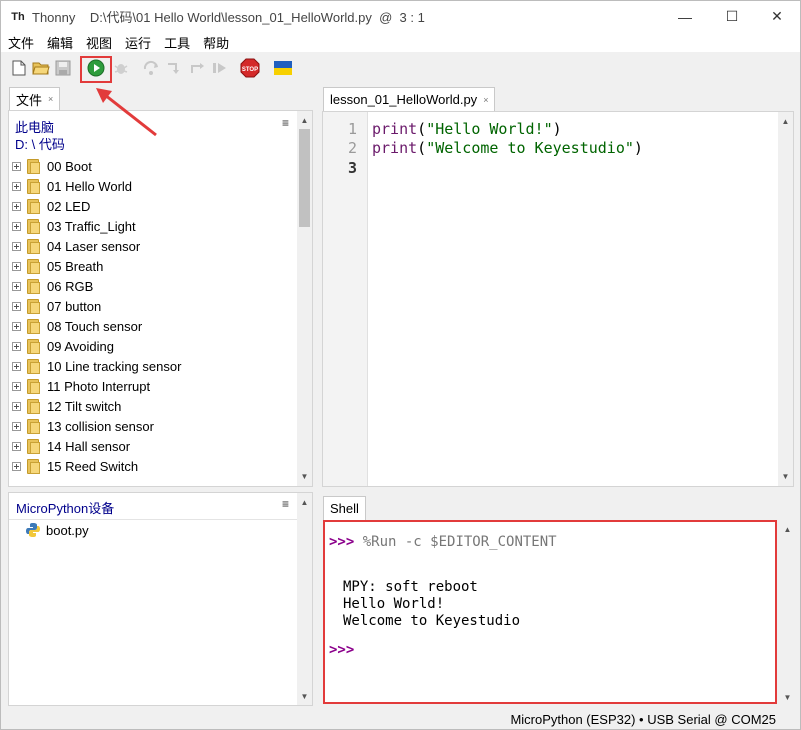 This screenshot has height=730, width=801. I want to click on debug-icon, so click(121, 68).